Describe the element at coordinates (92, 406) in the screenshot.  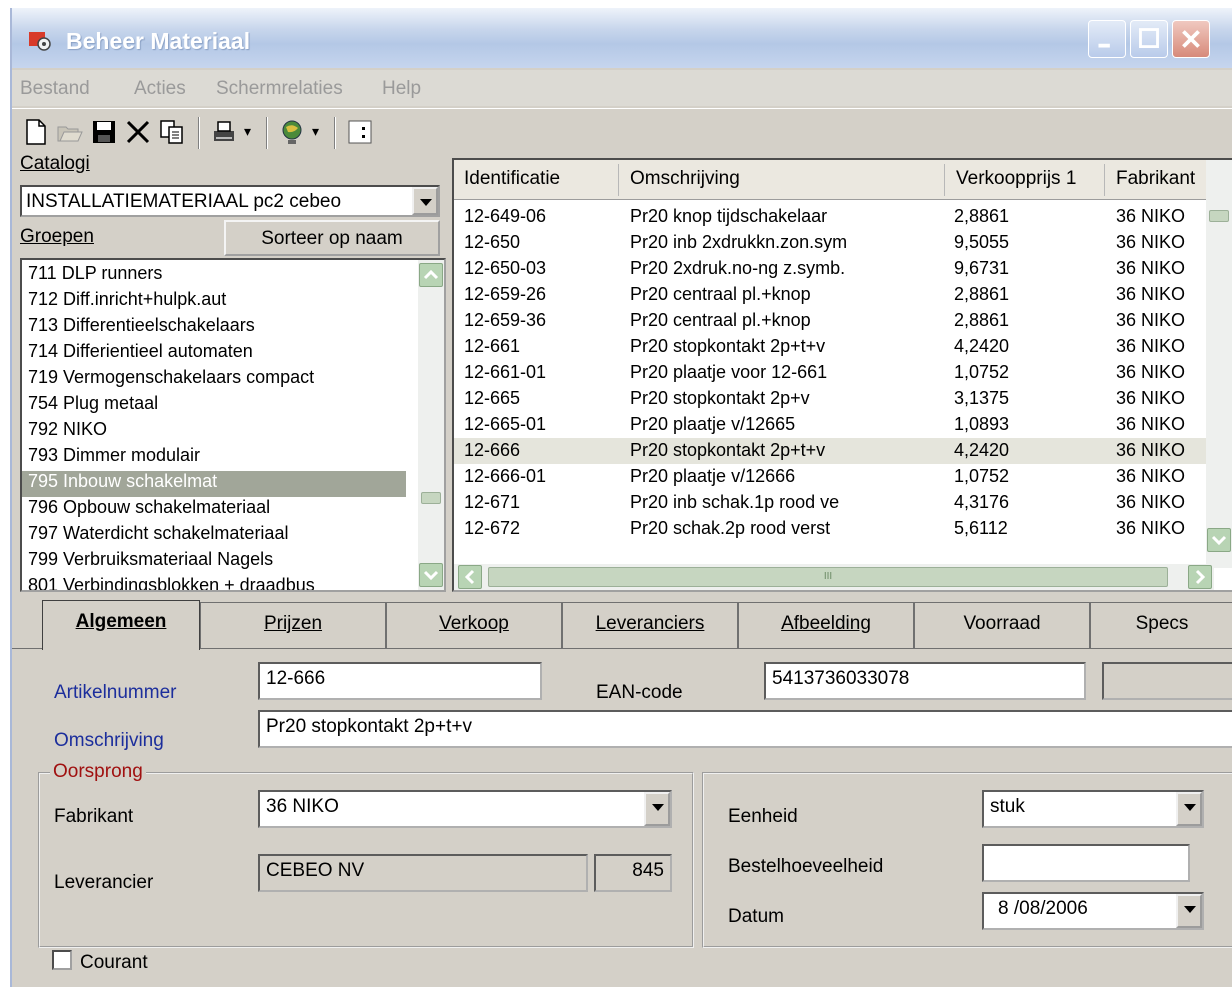
I see `list-item: 754 Plug metaal` at that location.